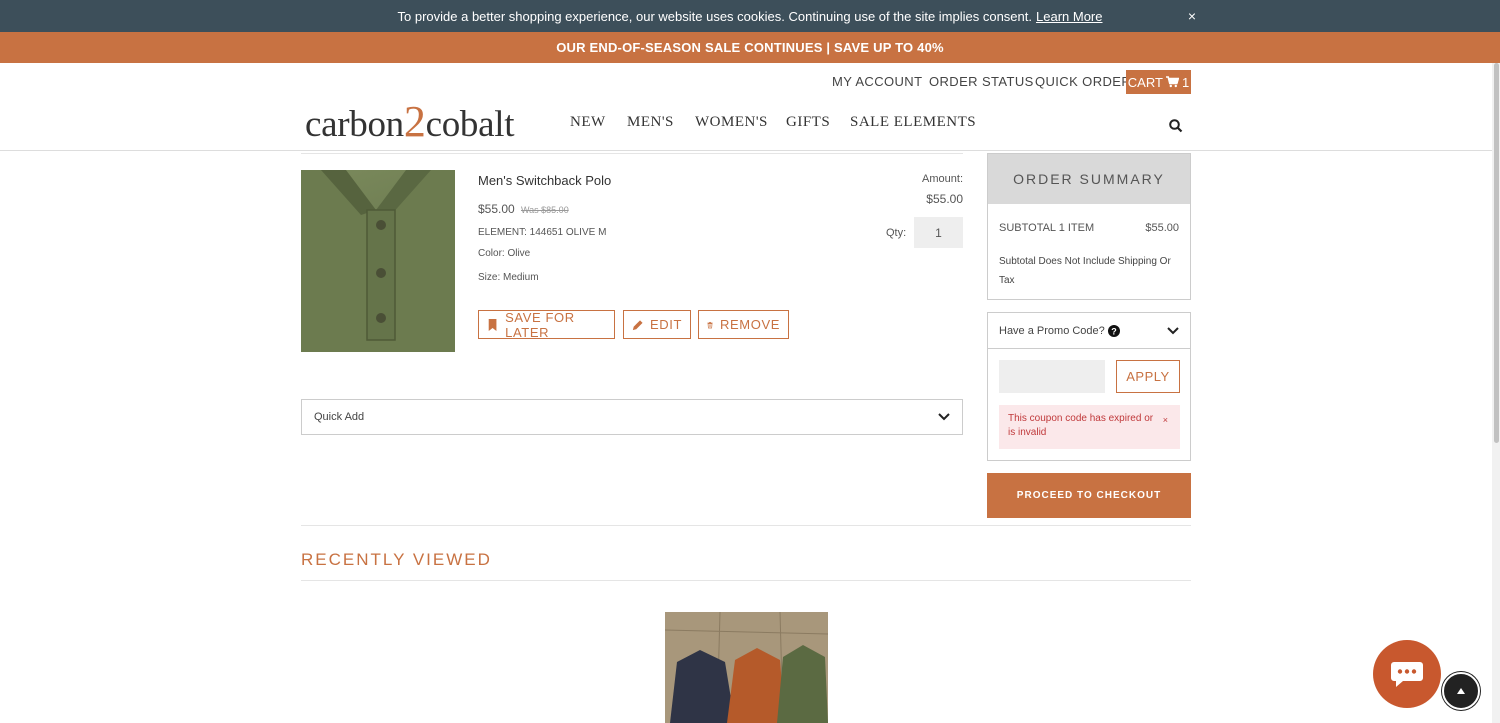 This screenshot has width=1500, height=723. What do you see at coordinates (1047, 228) in the screenshot?
I see `subtotal-label: SUBTOTAL 1 ITEM` at bounding box center [1047, 228].